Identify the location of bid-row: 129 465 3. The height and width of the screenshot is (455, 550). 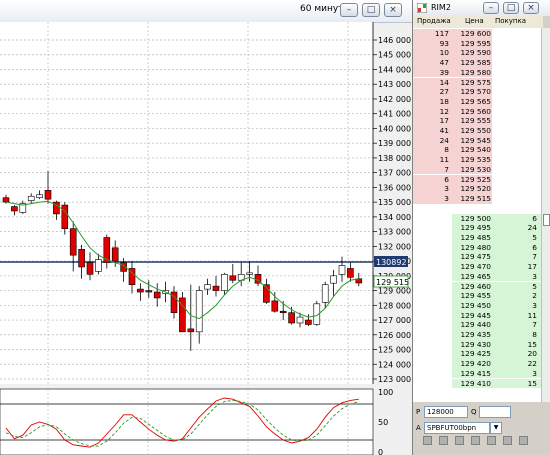
(477, 276).